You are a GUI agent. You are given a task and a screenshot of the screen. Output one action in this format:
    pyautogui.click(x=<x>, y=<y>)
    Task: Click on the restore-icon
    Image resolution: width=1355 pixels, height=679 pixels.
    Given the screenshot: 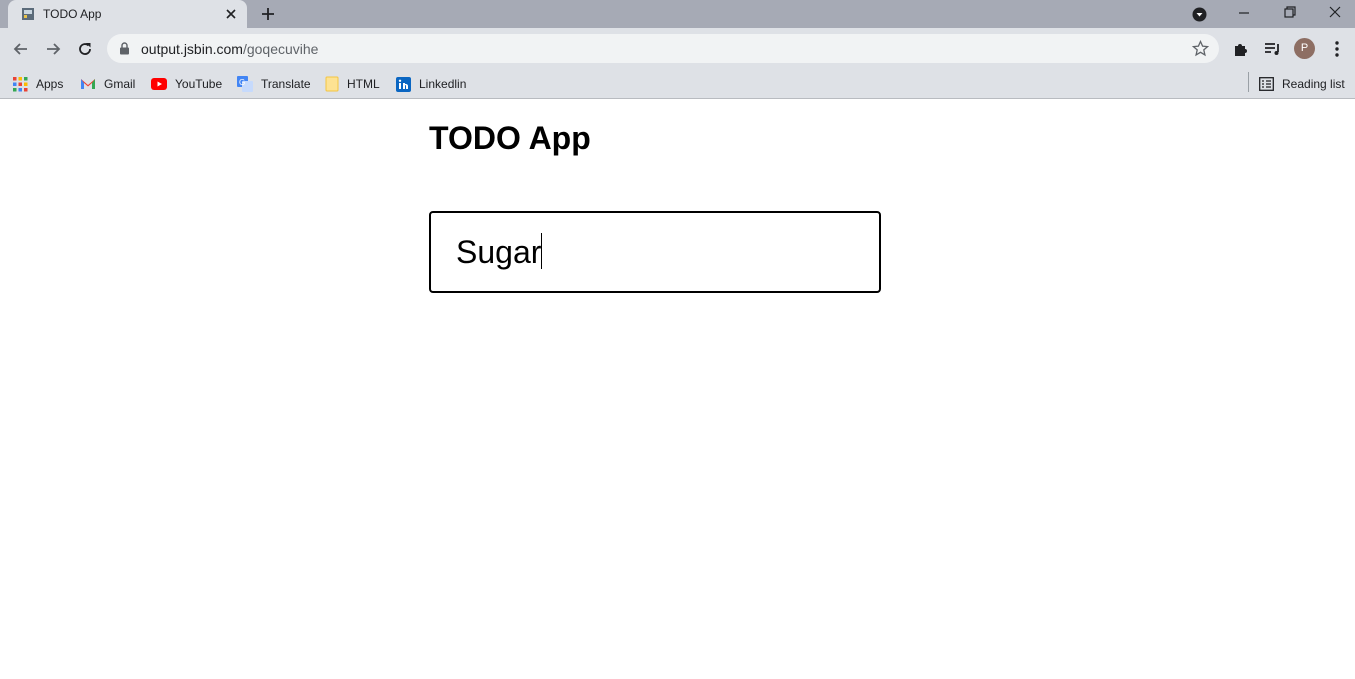 What is the action you would take?
    pyautogui.click(x=1290, y=12)
    